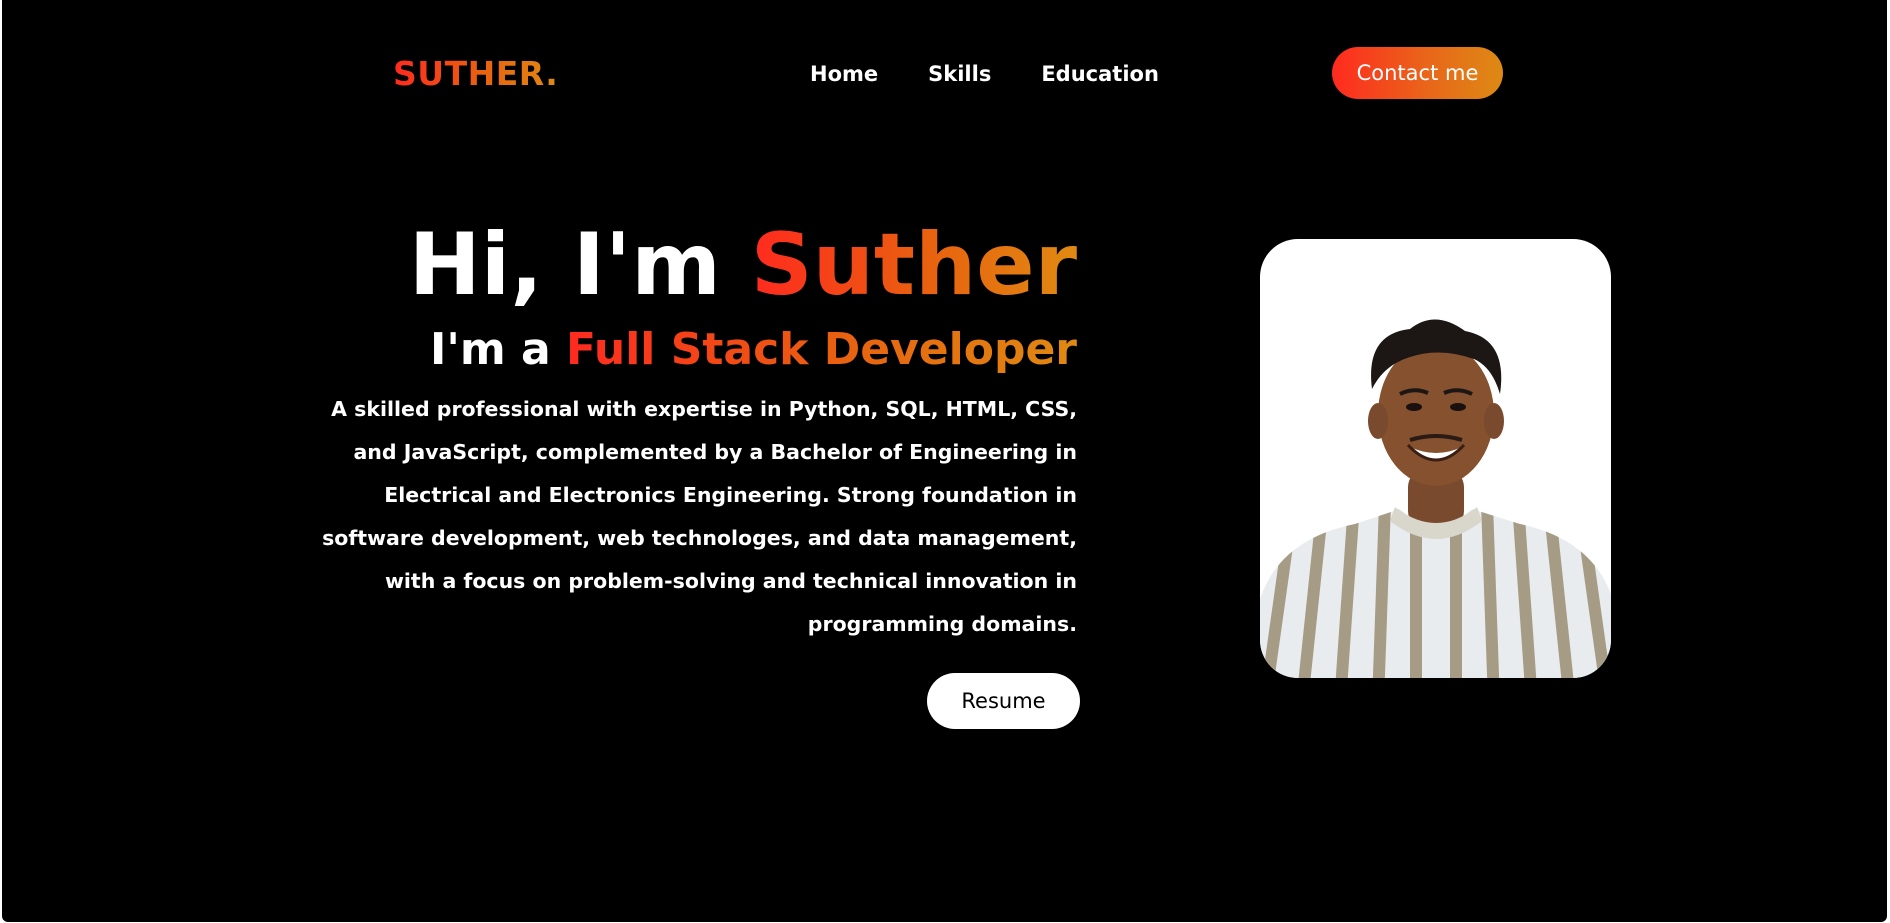 This screenshot has height=923, width=1890. I want to click on hero-role: Full Stack Developer, so click(821, 349).